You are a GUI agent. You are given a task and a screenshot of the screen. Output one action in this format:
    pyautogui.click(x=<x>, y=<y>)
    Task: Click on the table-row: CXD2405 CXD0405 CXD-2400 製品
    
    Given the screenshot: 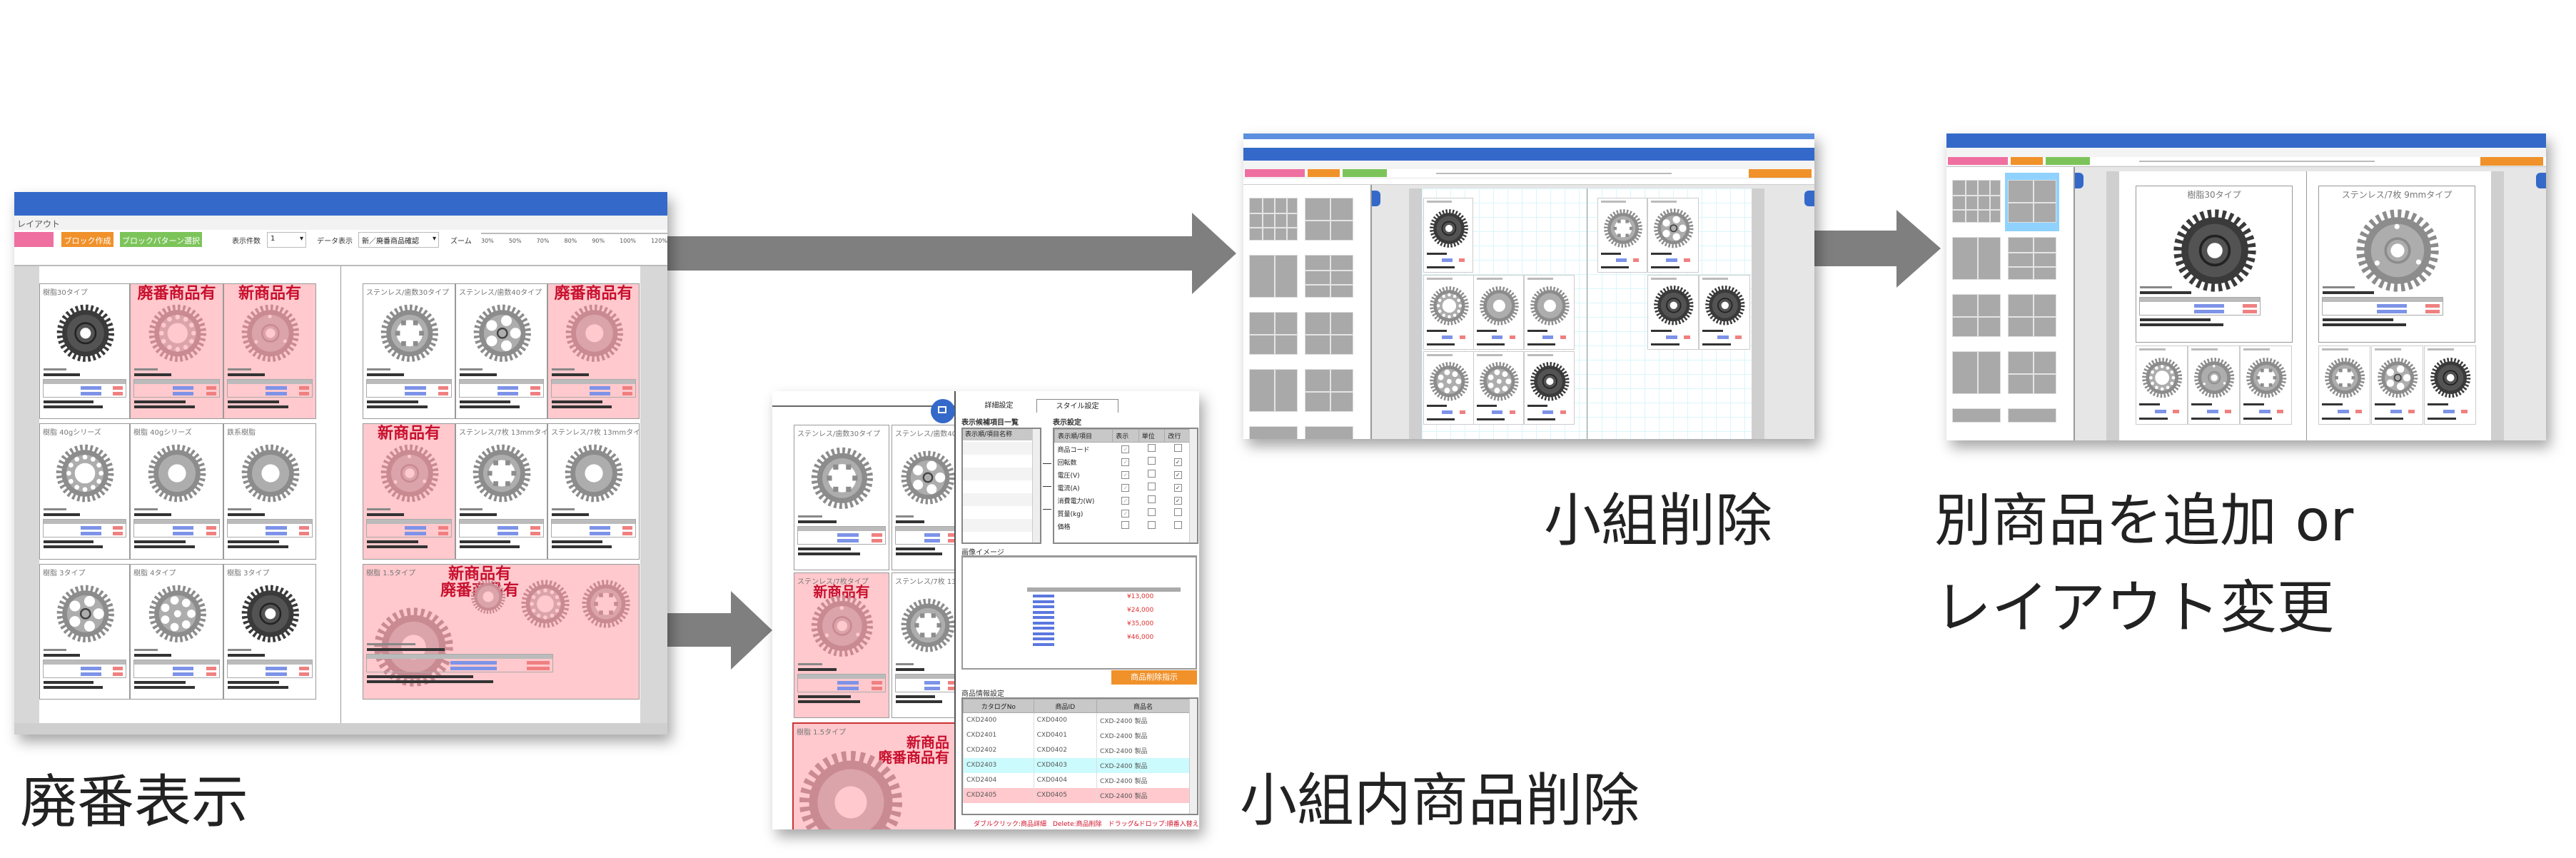 What is the action you would take?
    pyautogui.click(x=1076, y=795)
    